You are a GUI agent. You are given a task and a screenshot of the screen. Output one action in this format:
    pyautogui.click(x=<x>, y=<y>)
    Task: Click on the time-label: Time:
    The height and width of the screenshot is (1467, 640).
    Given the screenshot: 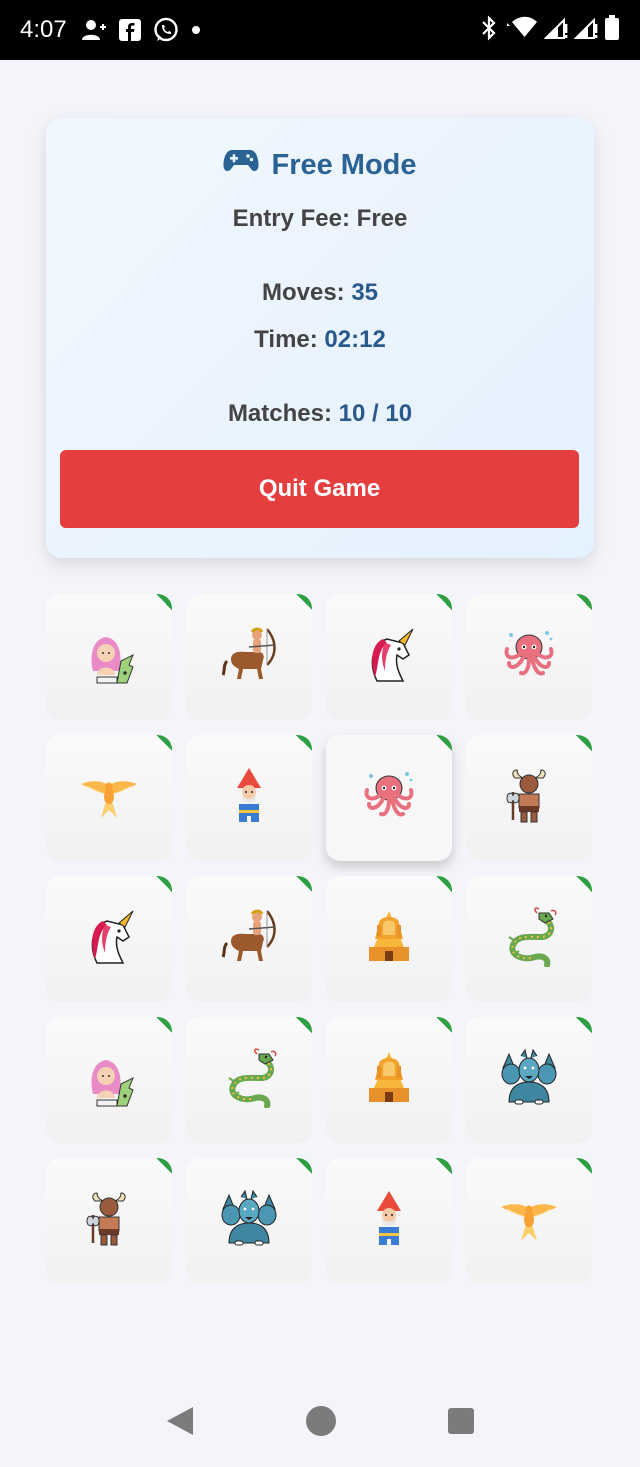 What is the action you would take?
    pyautogui.click(x=286, y=339)
    